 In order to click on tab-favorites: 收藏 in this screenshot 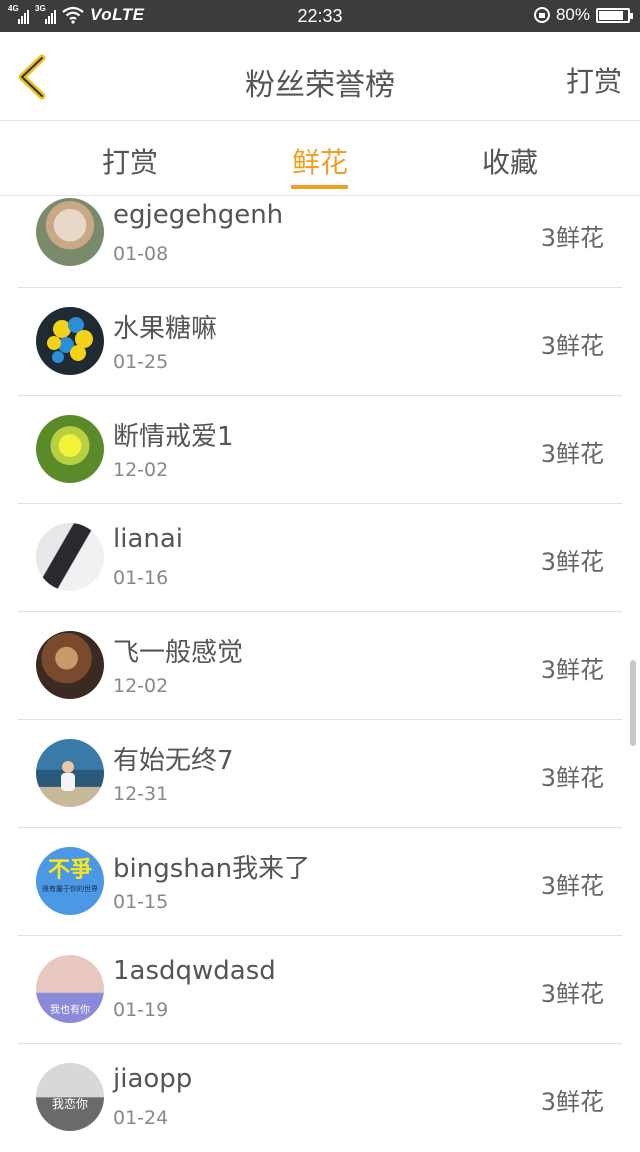, I will do `click(510, 161)`.